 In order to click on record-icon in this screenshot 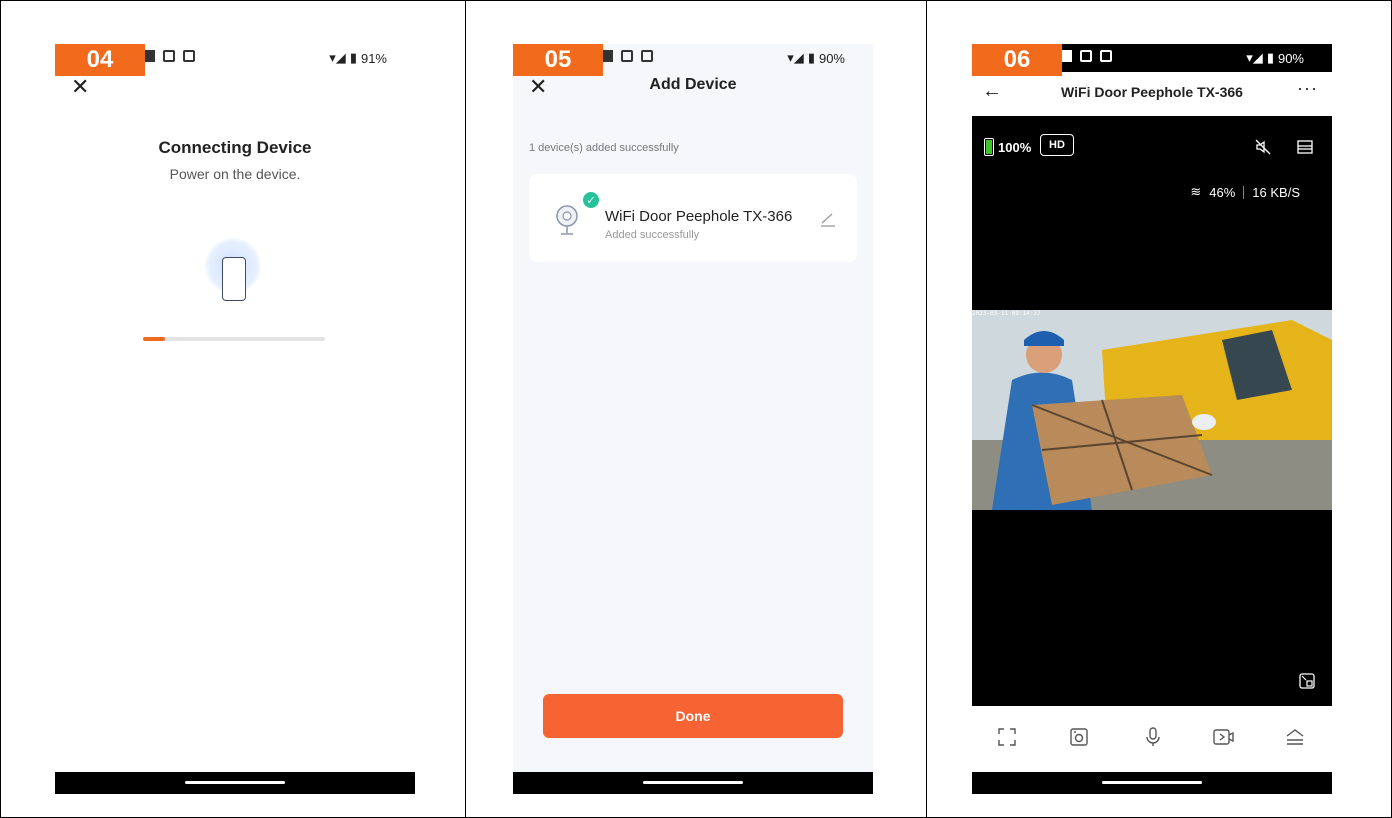, I will do `click(1224, 737)`.